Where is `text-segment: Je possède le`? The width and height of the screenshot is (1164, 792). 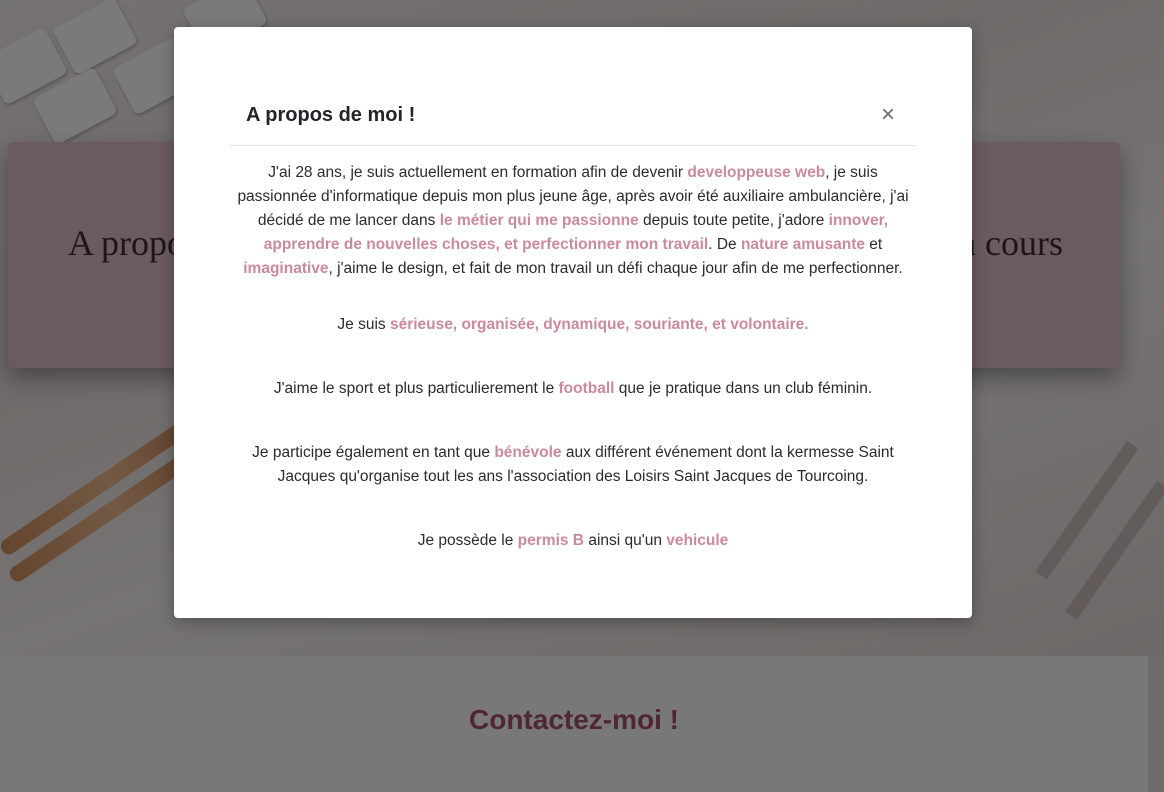 text-segment: Je possède le is located at coordinates (467, 540).